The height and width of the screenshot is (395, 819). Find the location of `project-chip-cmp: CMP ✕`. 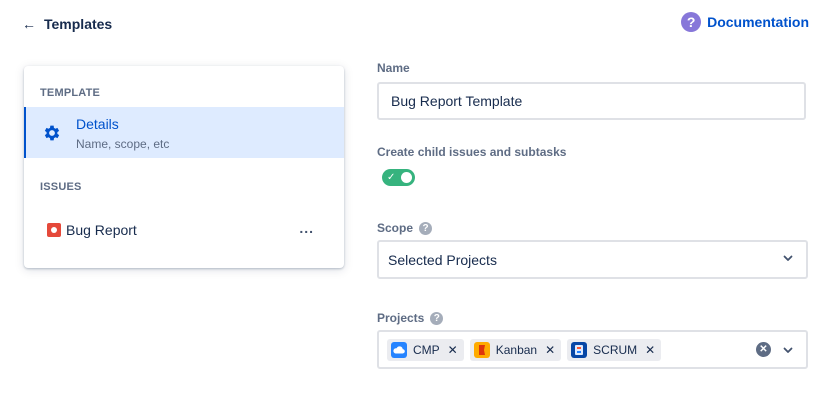

project-chip-cmp: CMP ✕ is located at coordinates (425, 350).